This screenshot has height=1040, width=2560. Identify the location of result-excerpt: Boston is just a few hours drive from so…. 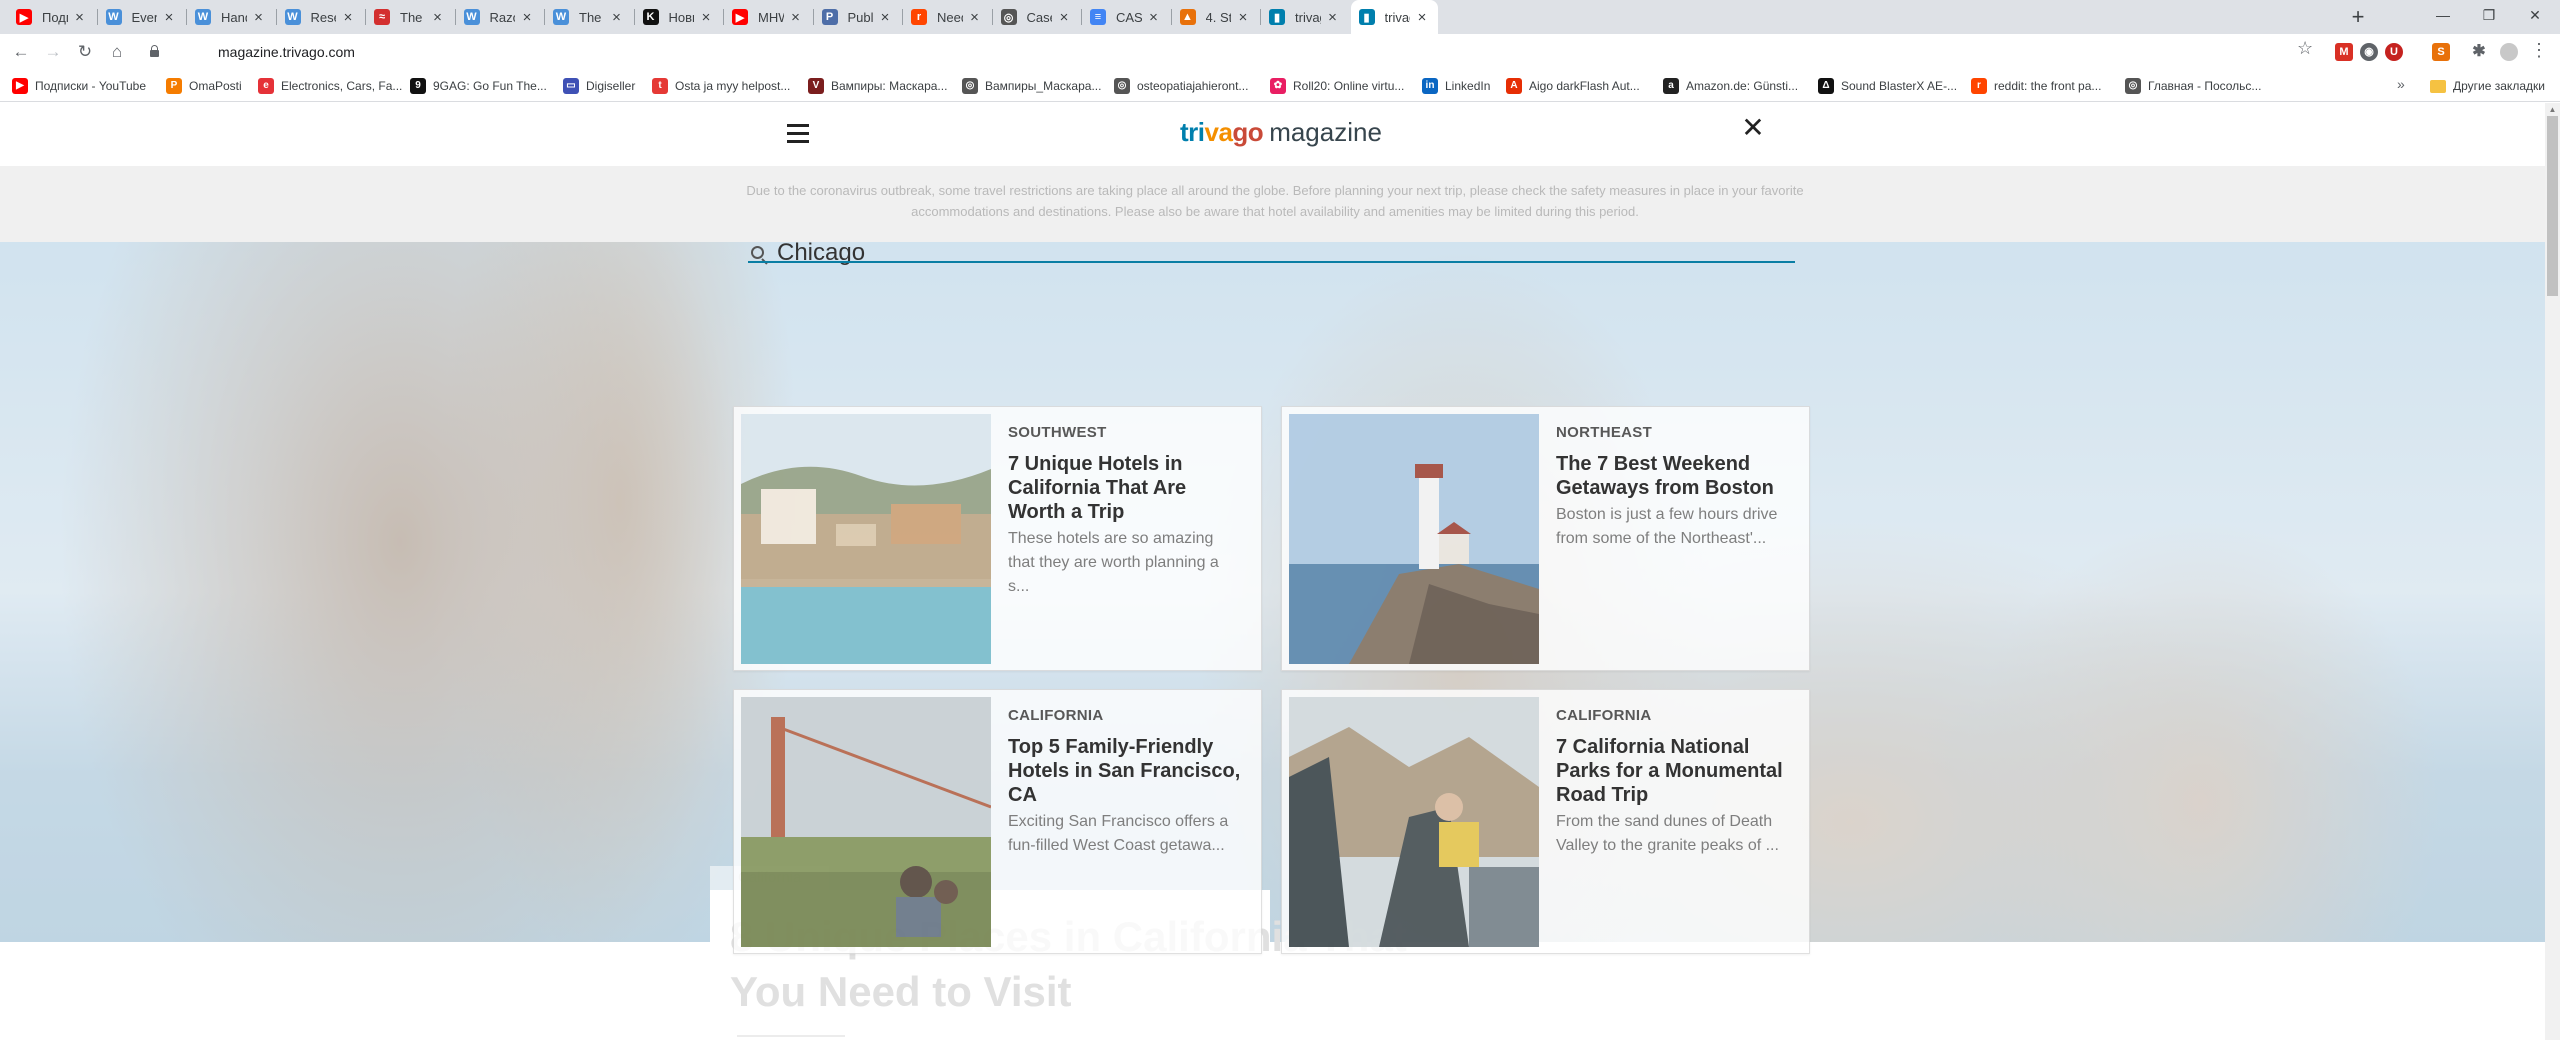
(1667, 526).